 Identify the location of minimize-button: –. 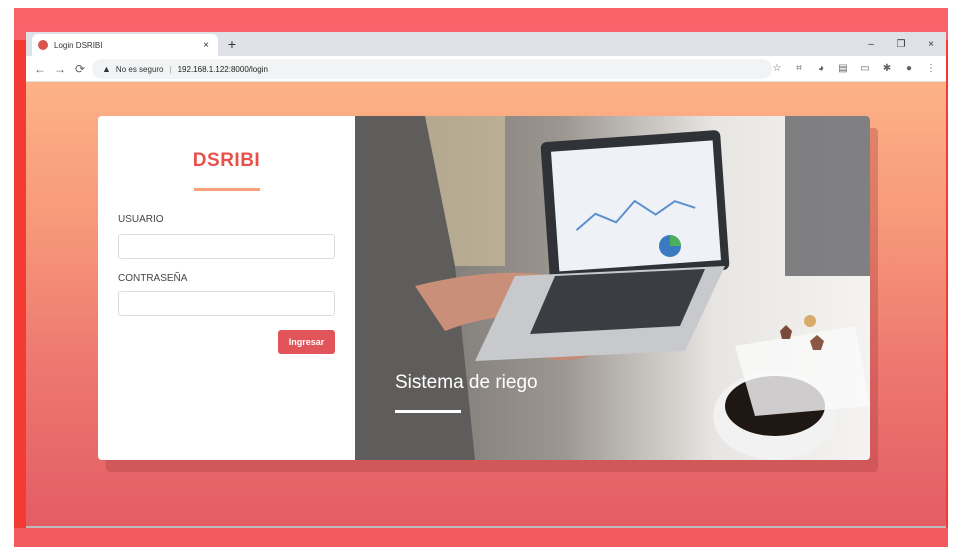
(871, 44).